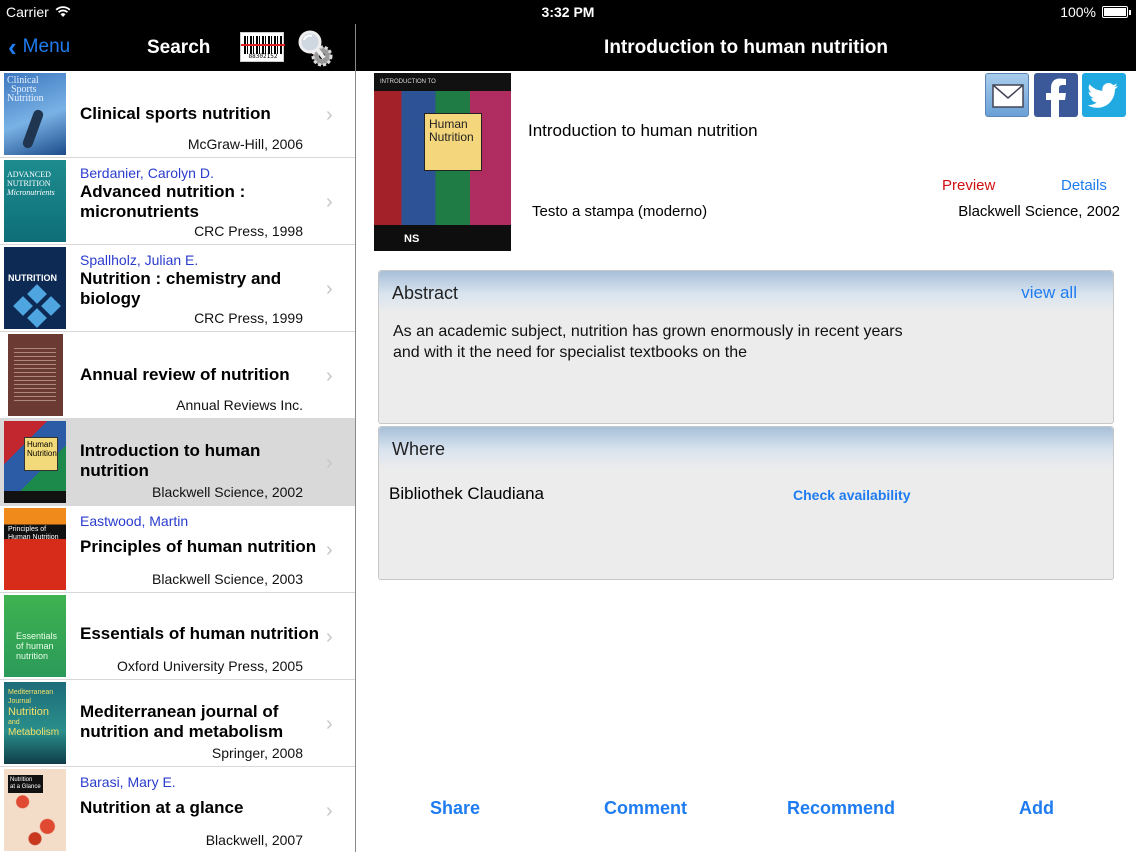 The width and height of the screenshot is (1136, 852). What do you see at coordinates (147, 173) in the screenshot?
I see `list-item-author: Berdanier, Carolyn D.` at bounding box center [147, 173].